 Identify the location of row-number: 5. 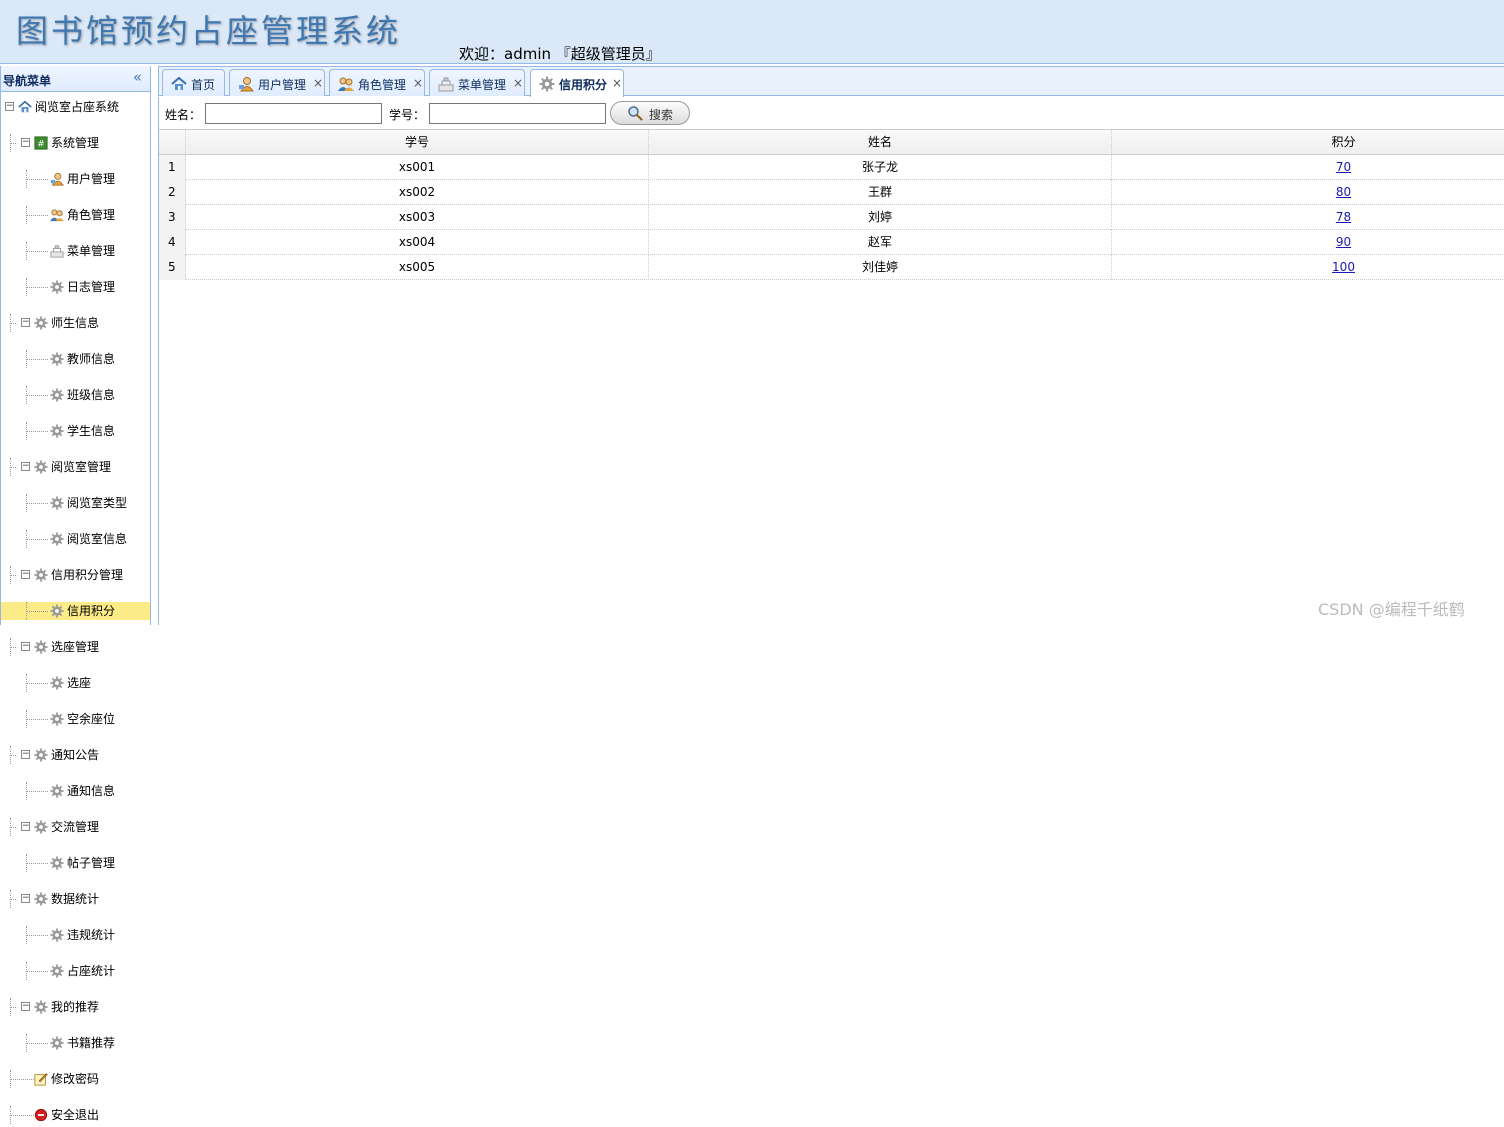
(172, 267).